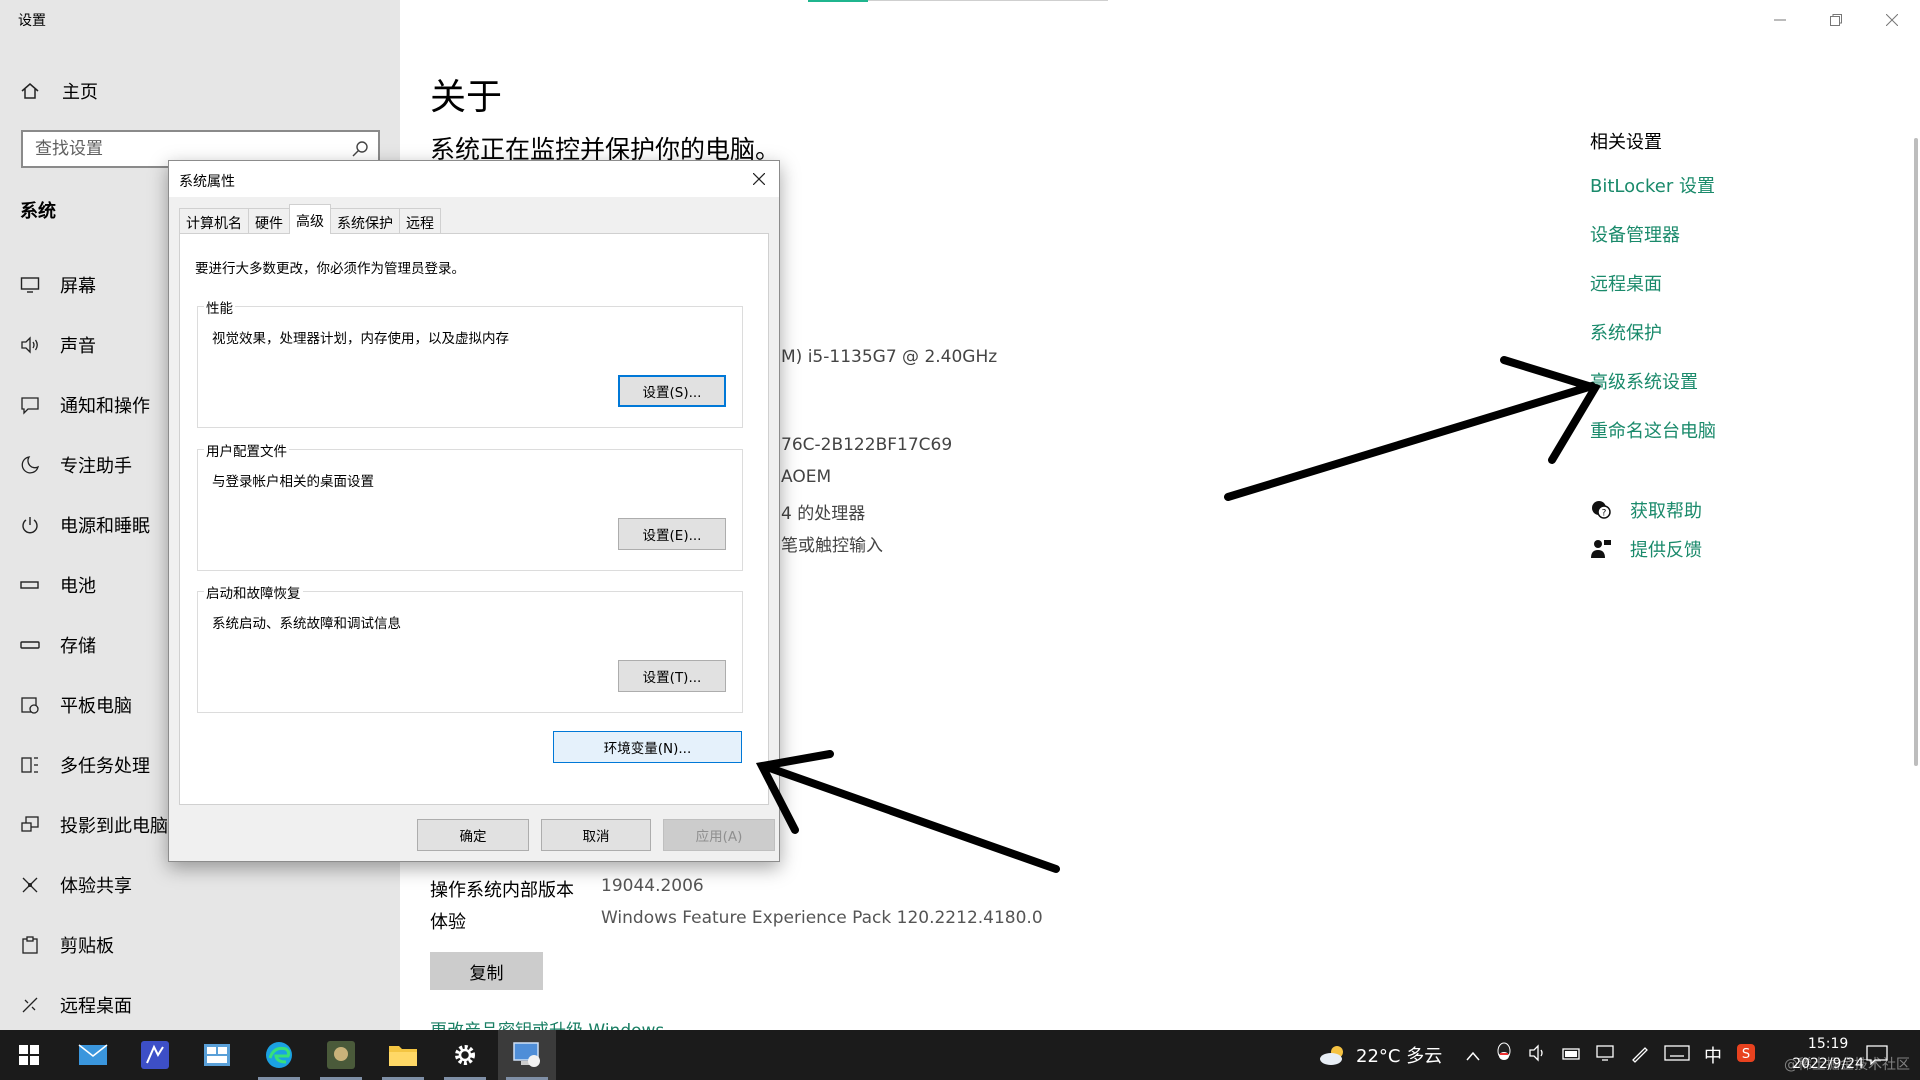 This screenshot has height=1080, width=1920. What do you see at coordinates (214, 221) in the screenshot?
I see `tab-computer-name: 计算机名` at bounding box center [214, 221].